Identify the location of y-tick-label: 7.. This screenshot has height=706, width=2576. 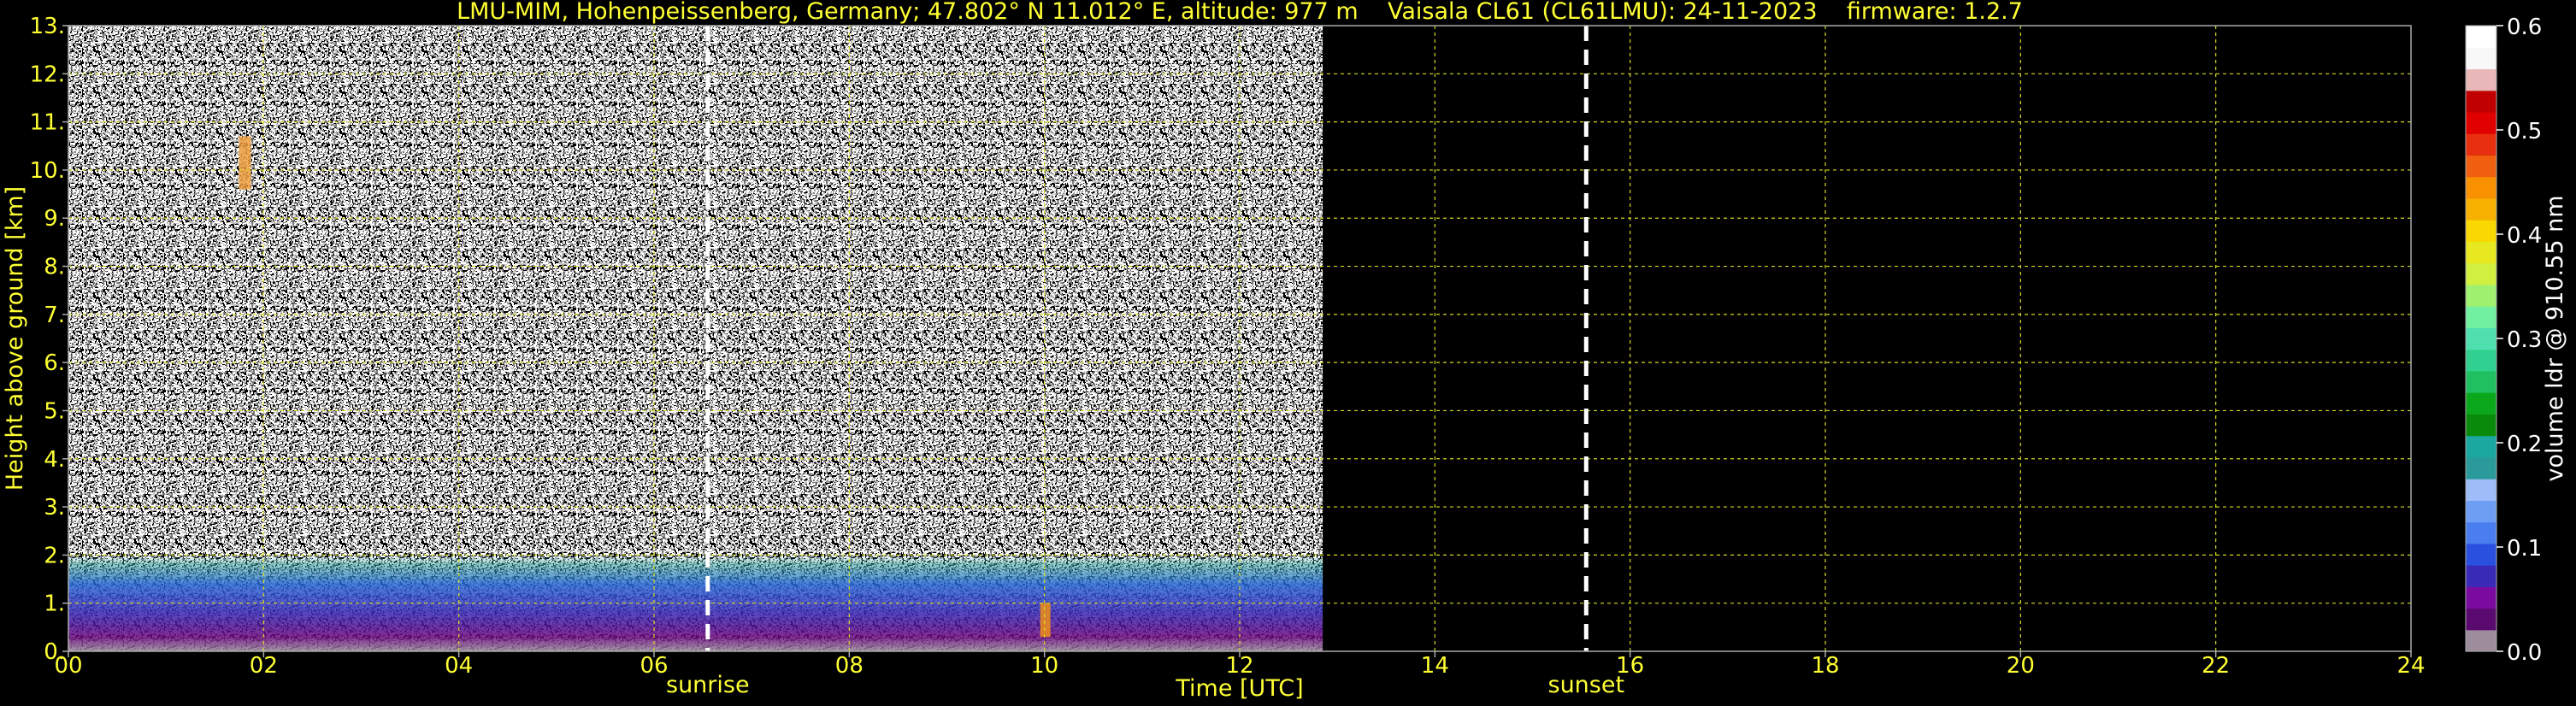
(54, 315).